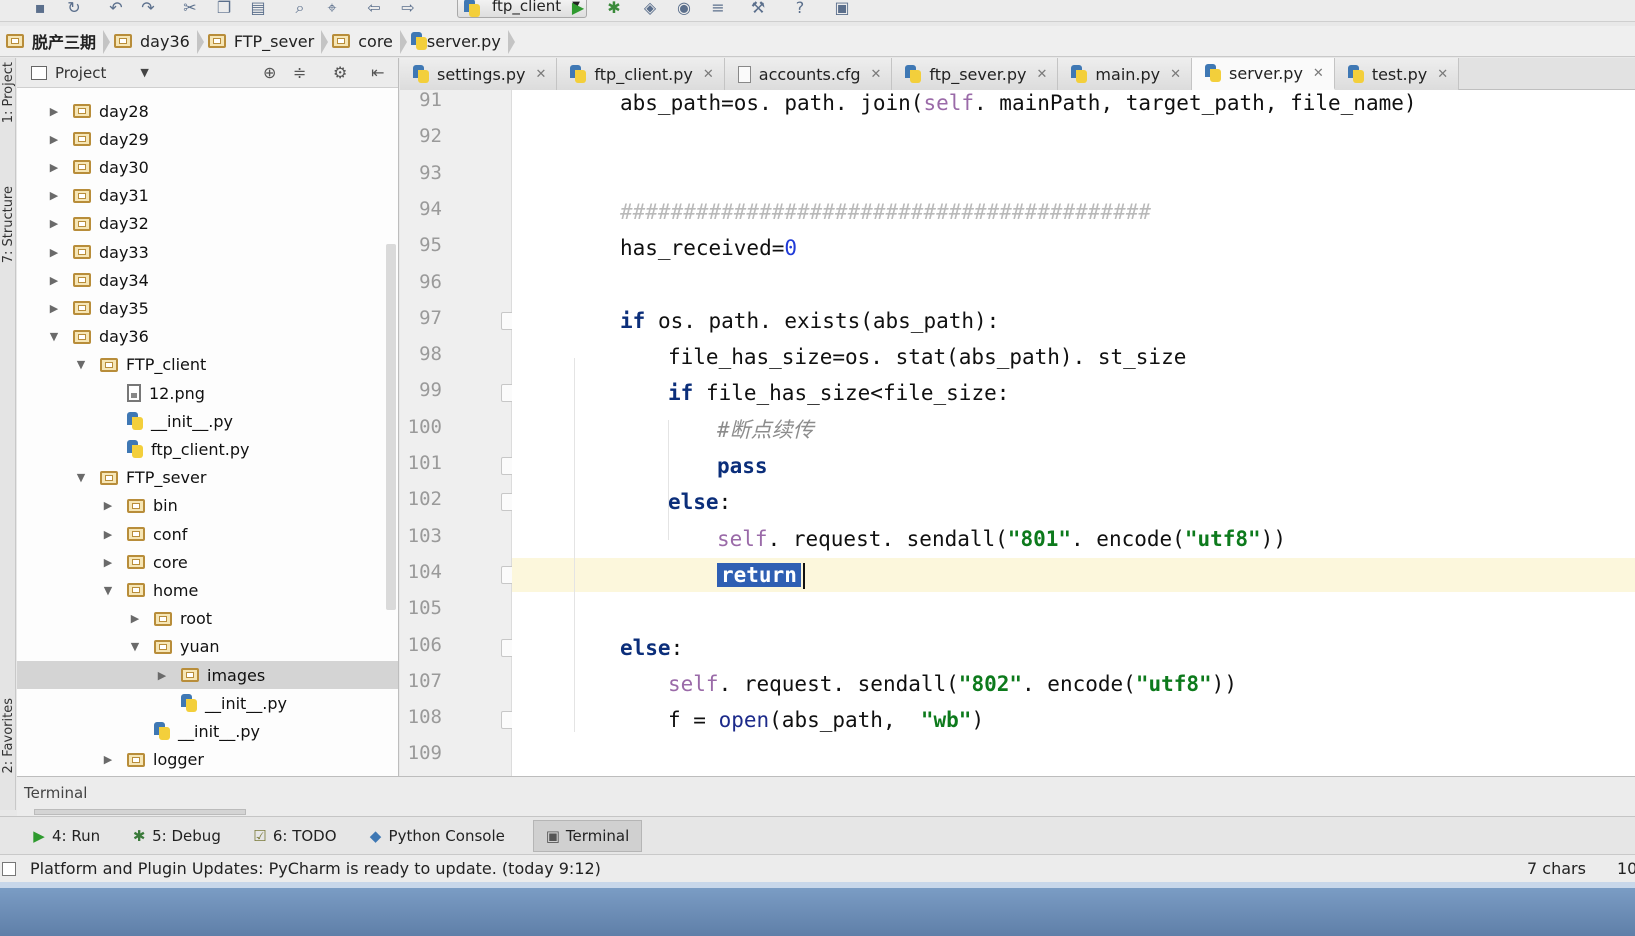 Image resolution: width=1635 pixels, height=936 pixels. I want to click on tree-item: ▶ images, so click(207, 675).